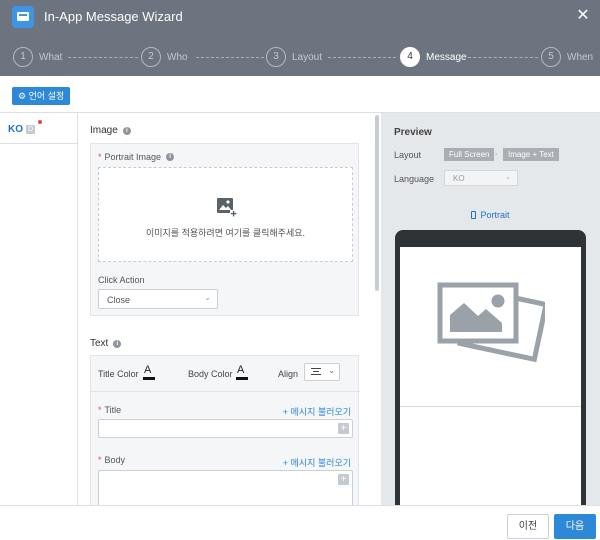  Describe the element at coordinates (322, 372) in the screenshot. I see `align-select: ⌄` at that location.